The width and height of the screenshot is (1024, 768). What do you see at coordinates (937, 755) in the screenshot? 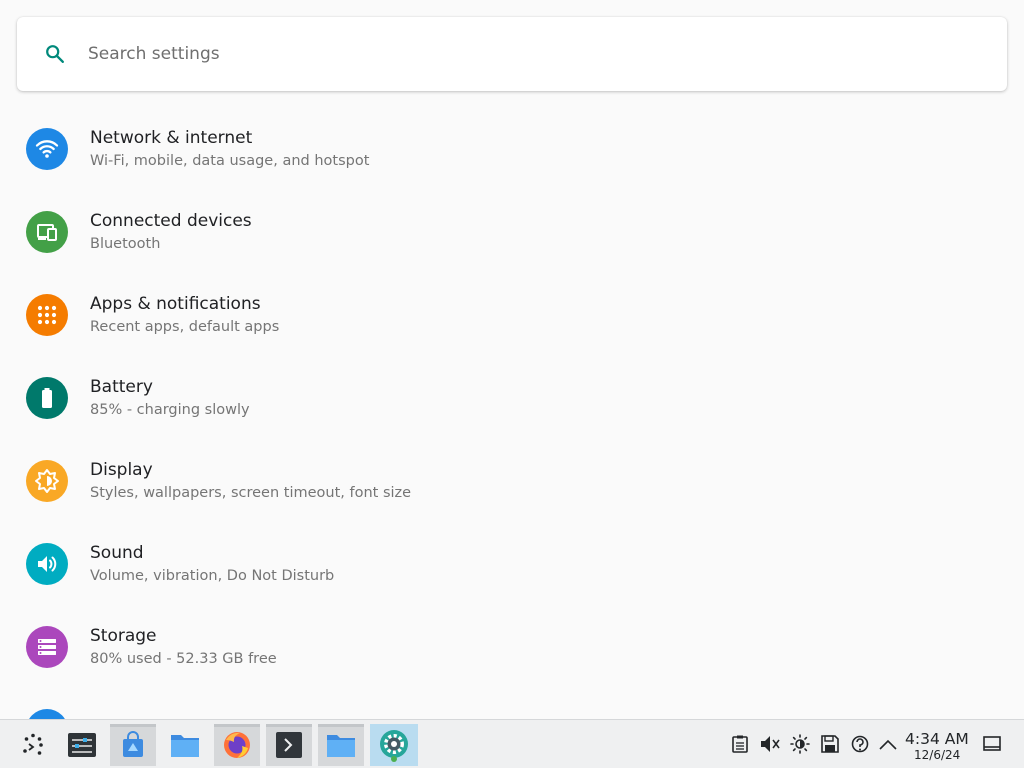
I see `clock-date: 12/6/24` at bounding box center [937, 755].